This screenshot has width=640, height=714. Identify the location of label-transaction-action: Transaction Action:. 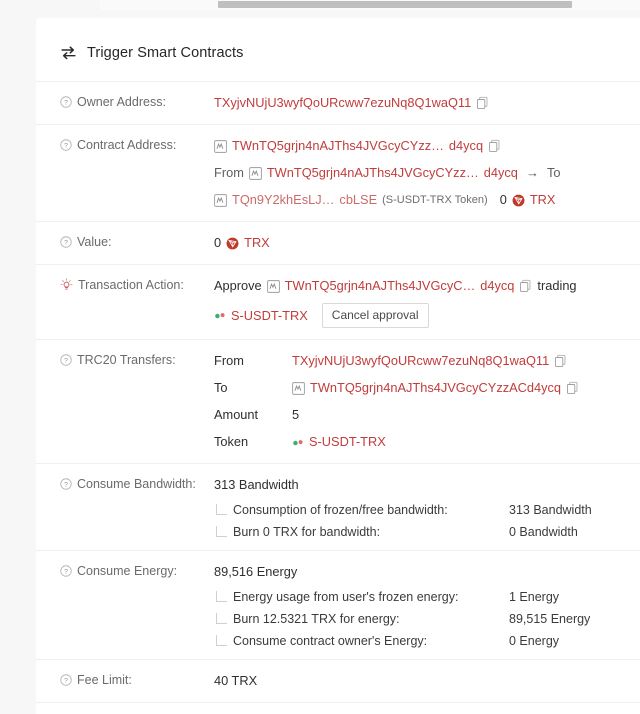
(137, 284).